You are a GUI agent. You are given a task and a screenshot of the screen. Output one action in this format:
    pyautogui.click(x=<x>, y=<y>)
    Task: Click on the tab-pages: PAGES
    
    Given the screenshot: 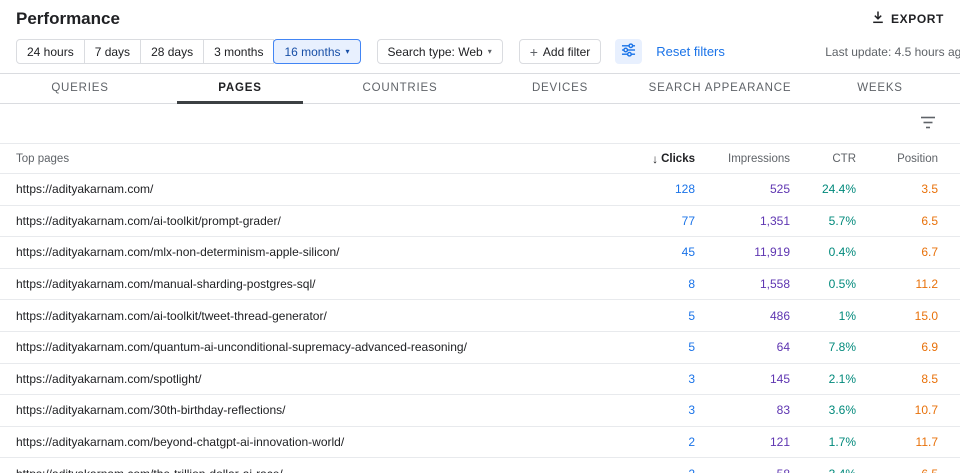 What is the action you would take?
    pyautogui.click(x=240, y=88)
    